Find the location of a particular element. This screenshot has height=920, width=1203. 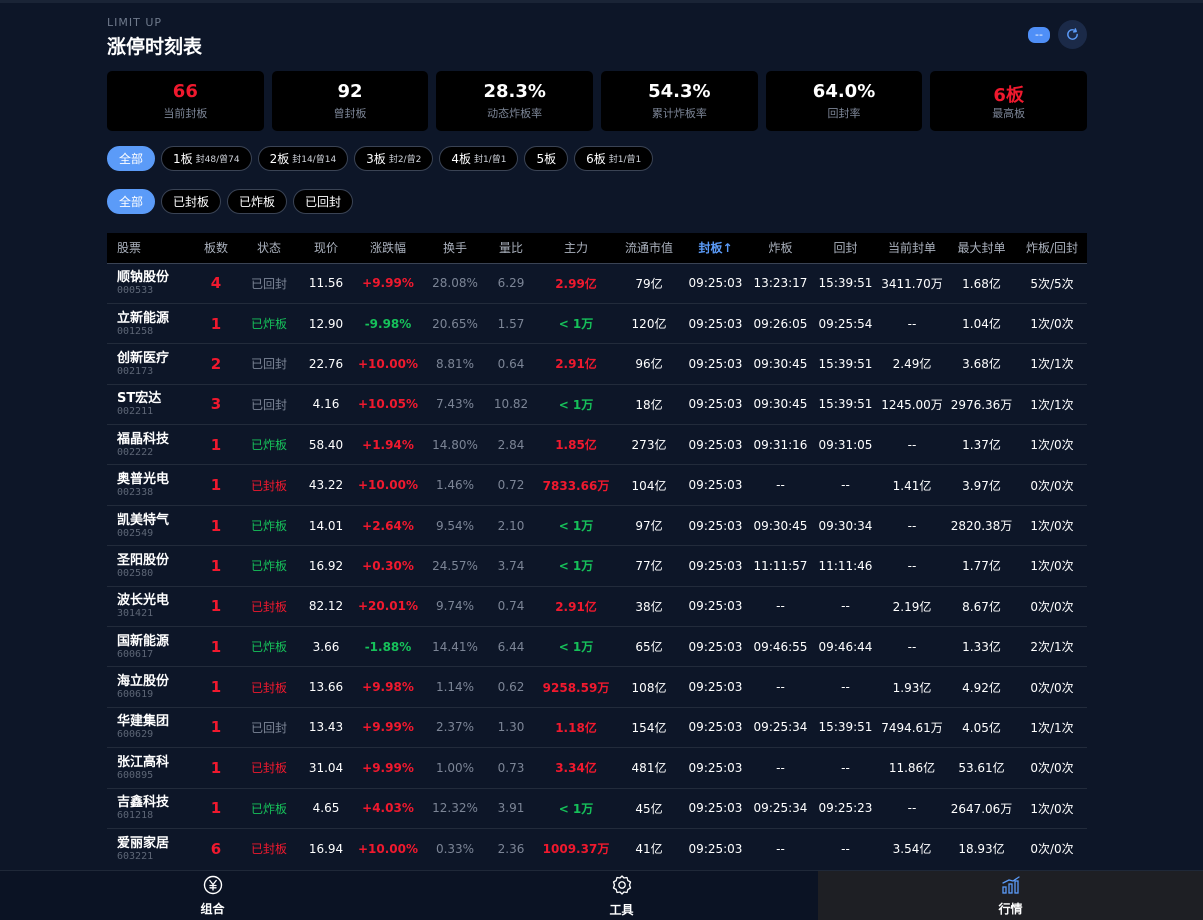

burst-time-cell: 09:30:45 is located at coordinates (780, 363).